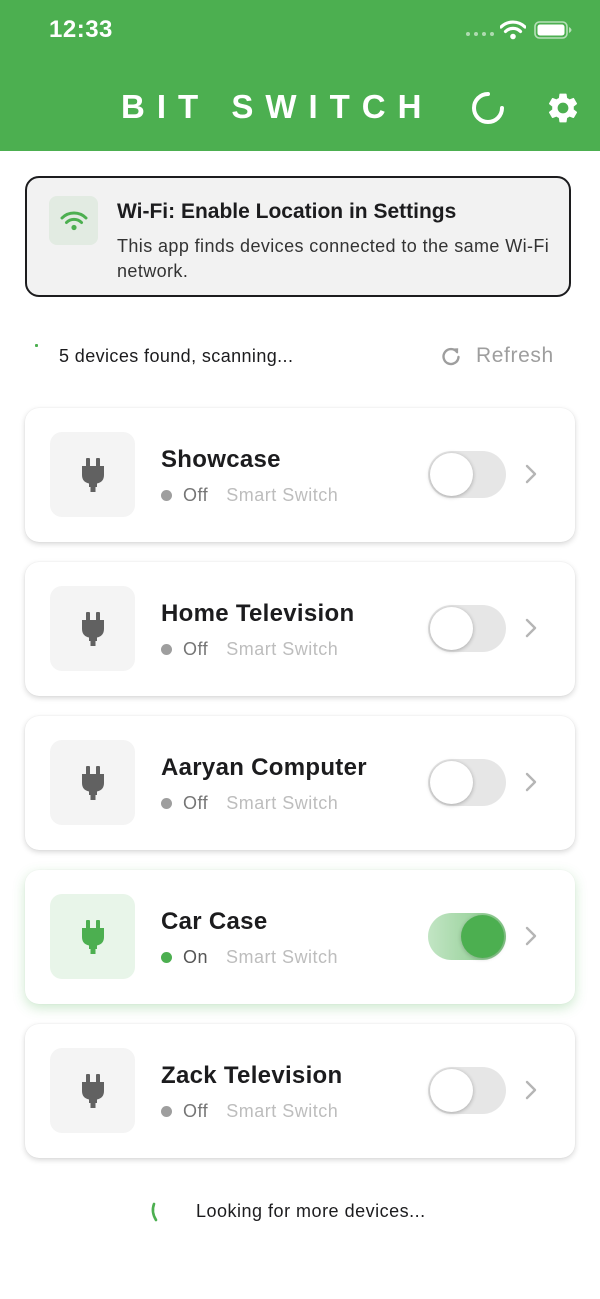  Describe the element at coordinates (81, 29) in the screenshot. I see `status-bar-time: 12:33` at that location.